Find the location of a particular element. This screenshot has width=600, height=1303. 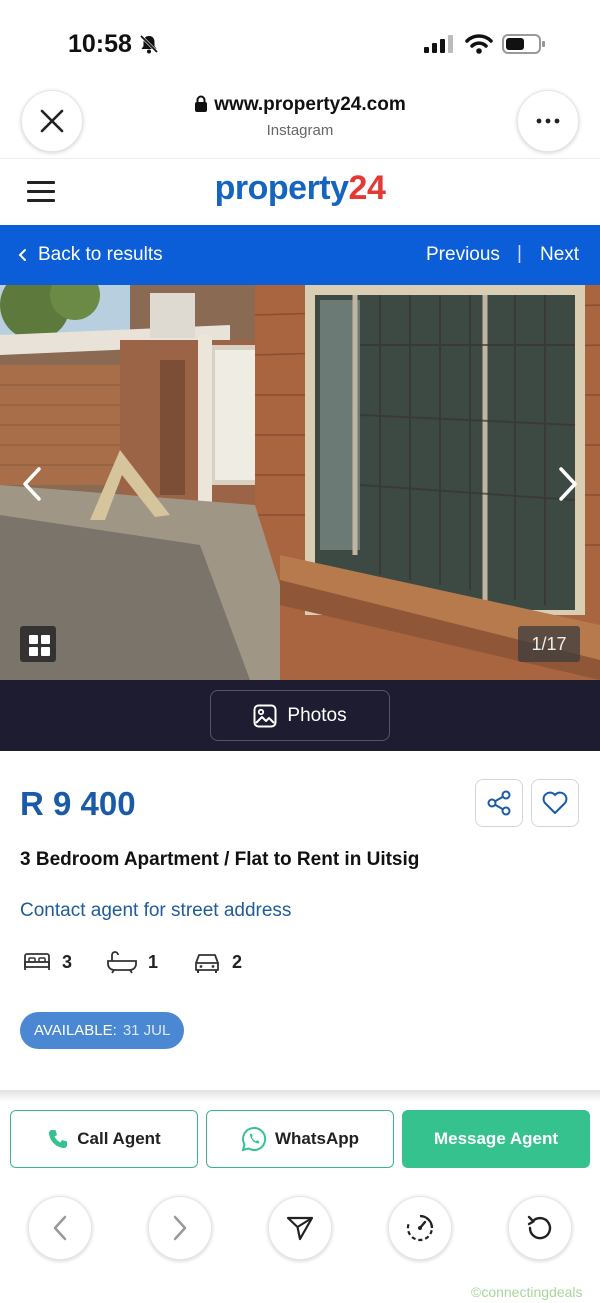

more-options-button is located at coordinates (548, 121).